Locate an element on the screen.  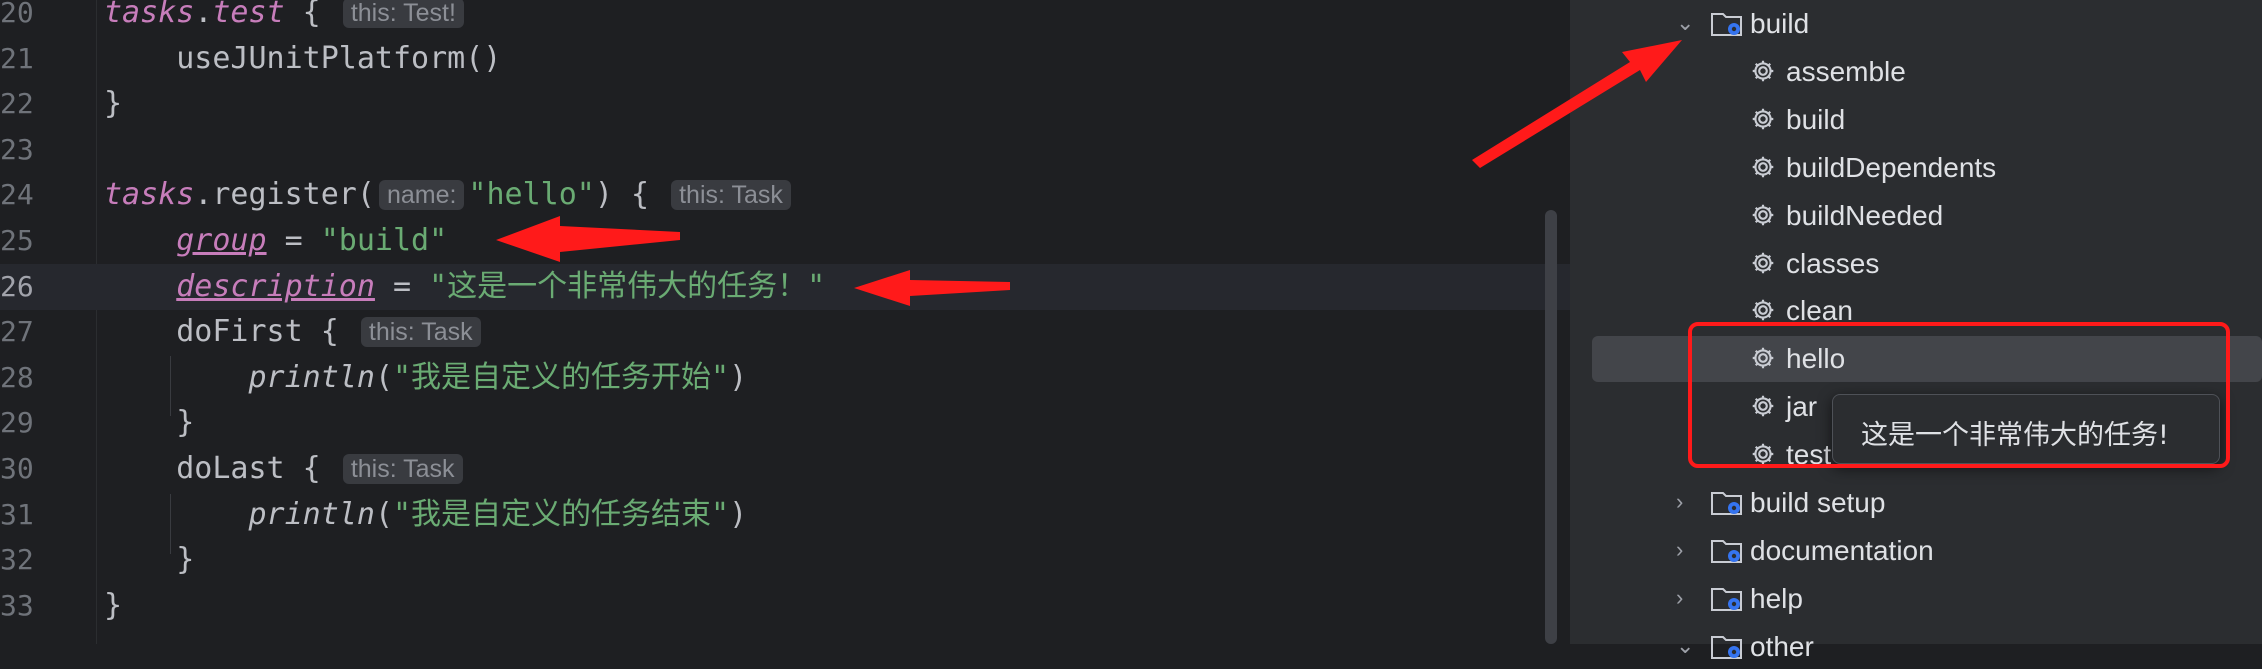
tree-group-documentation: › documentation is located at coordinates (1916, 550).